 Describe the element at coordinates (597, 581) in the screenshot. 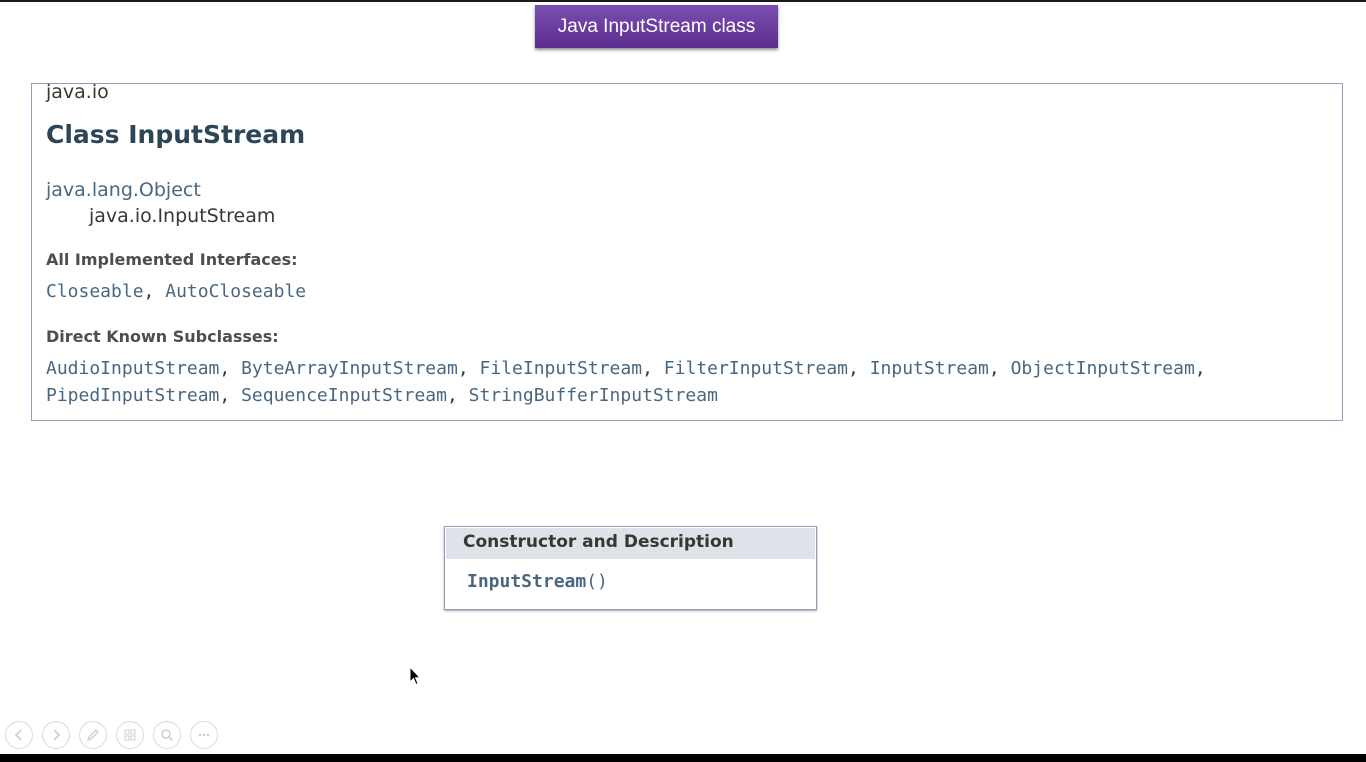

I see `constructor-params: ()` at that location.